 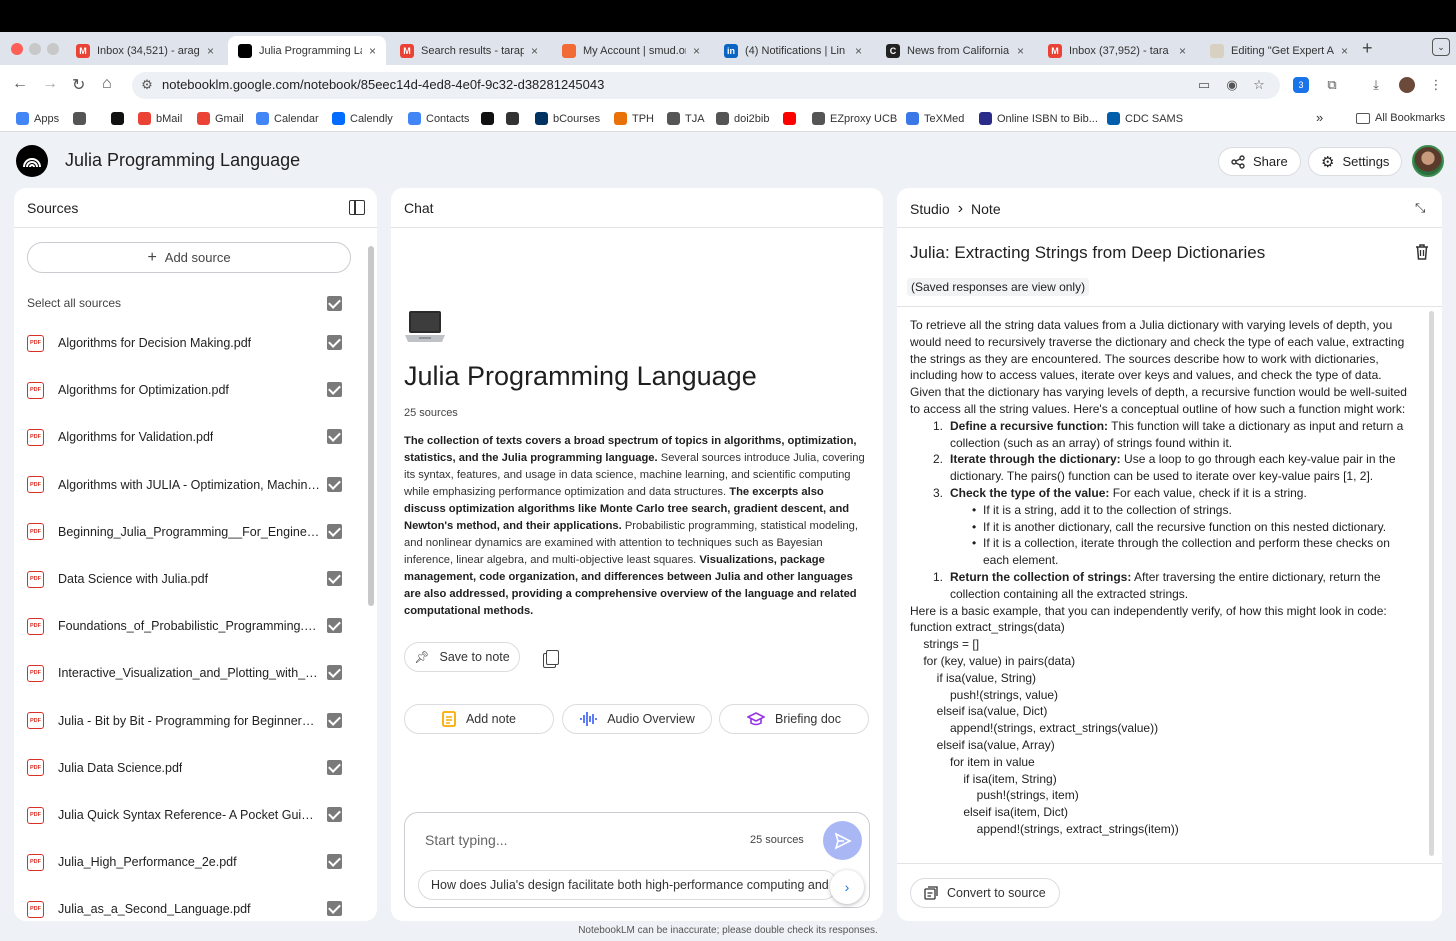 What do you see at coordinates (634, 118) in the screenshot?
I see `bookmark-item: TPH` at bounding box center [634, 118].